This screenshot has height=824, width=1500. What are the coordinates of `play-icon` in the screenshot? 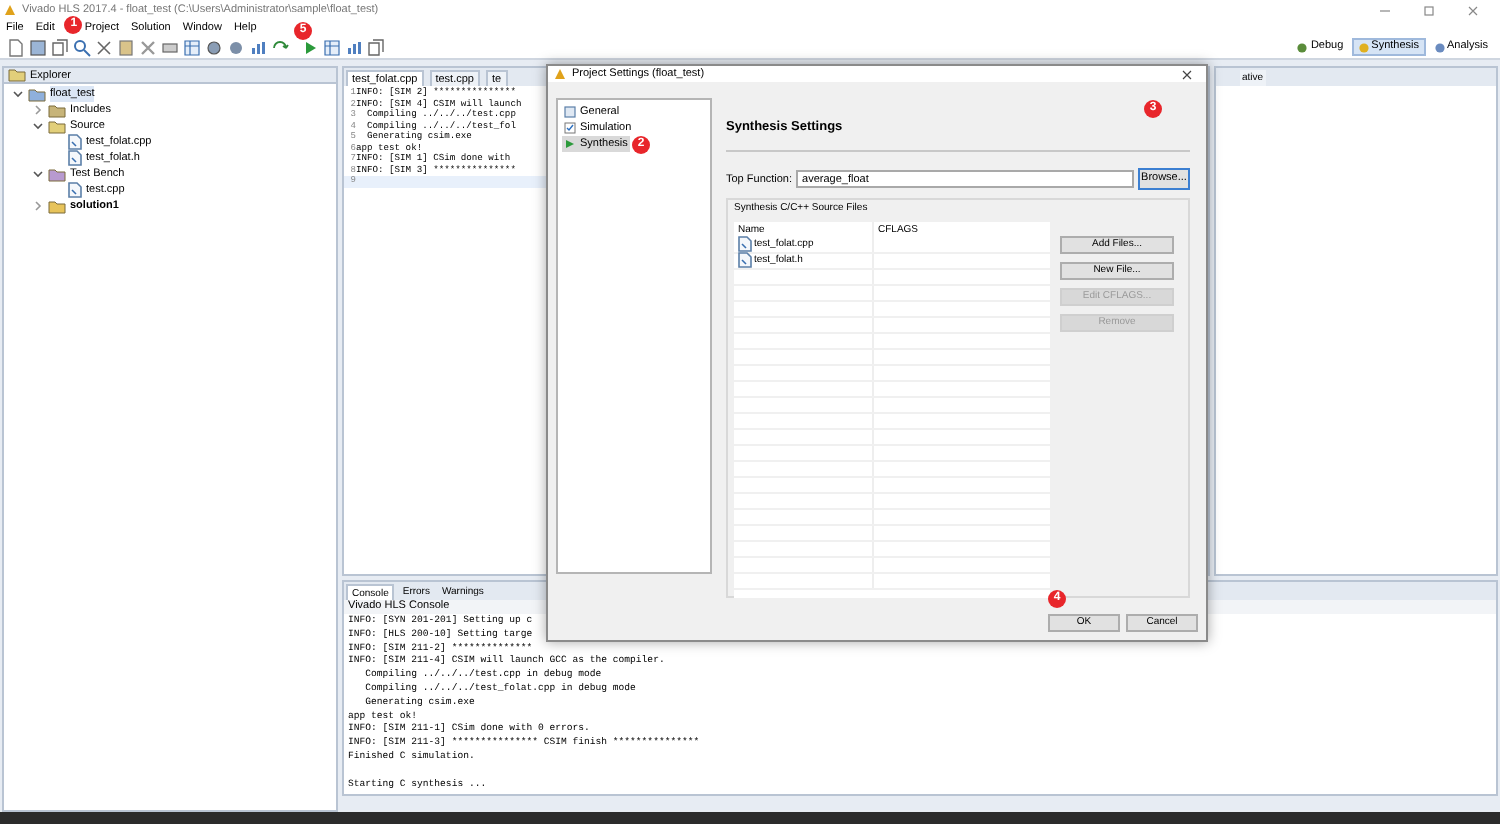 It's located at (570, 144).